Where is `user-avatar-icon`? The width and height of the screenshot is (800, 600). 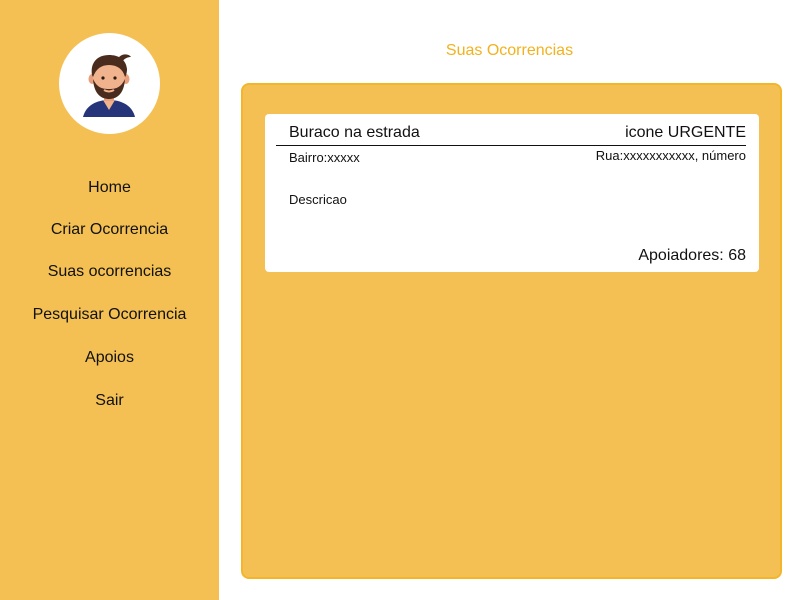
user-avatar-icon is located at coordinates (109, 85).